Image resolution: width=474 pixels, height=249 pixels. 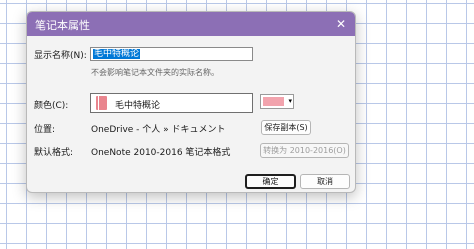 What do you see at coordinates (158, 130) in the screenshot?
I see `location-value: OneDrive - 个人 » ドキュメント` at bounding box center [158, 130].